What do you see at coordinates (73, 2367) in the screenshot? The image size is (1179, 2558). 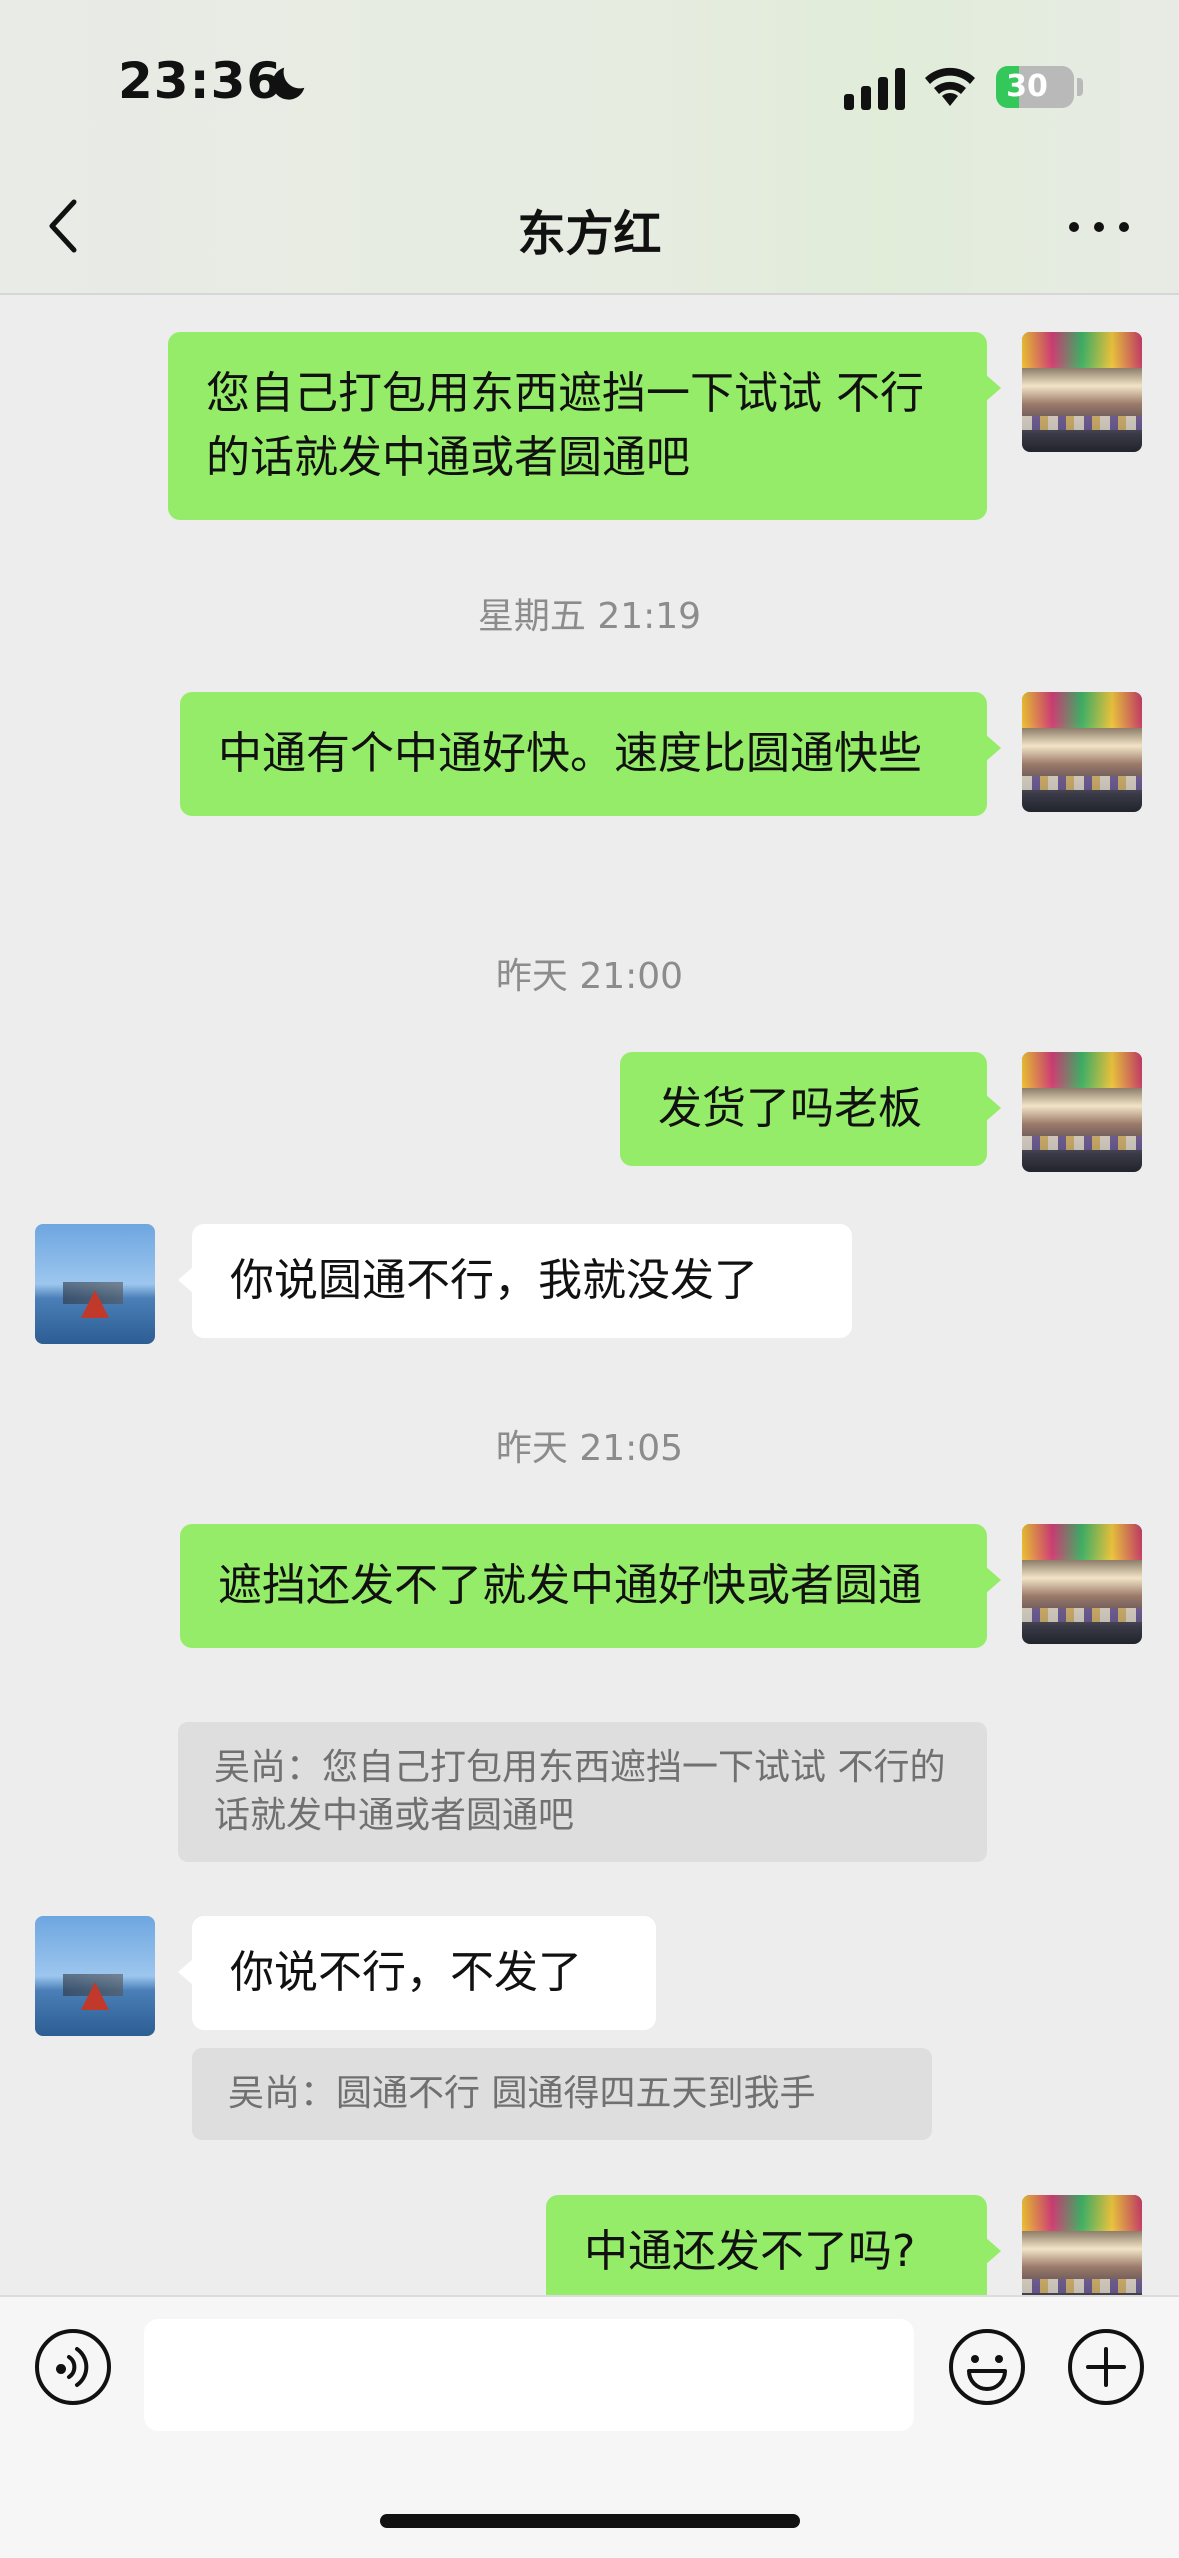 I see `voice-icon` at bounding box center [73, 2367].